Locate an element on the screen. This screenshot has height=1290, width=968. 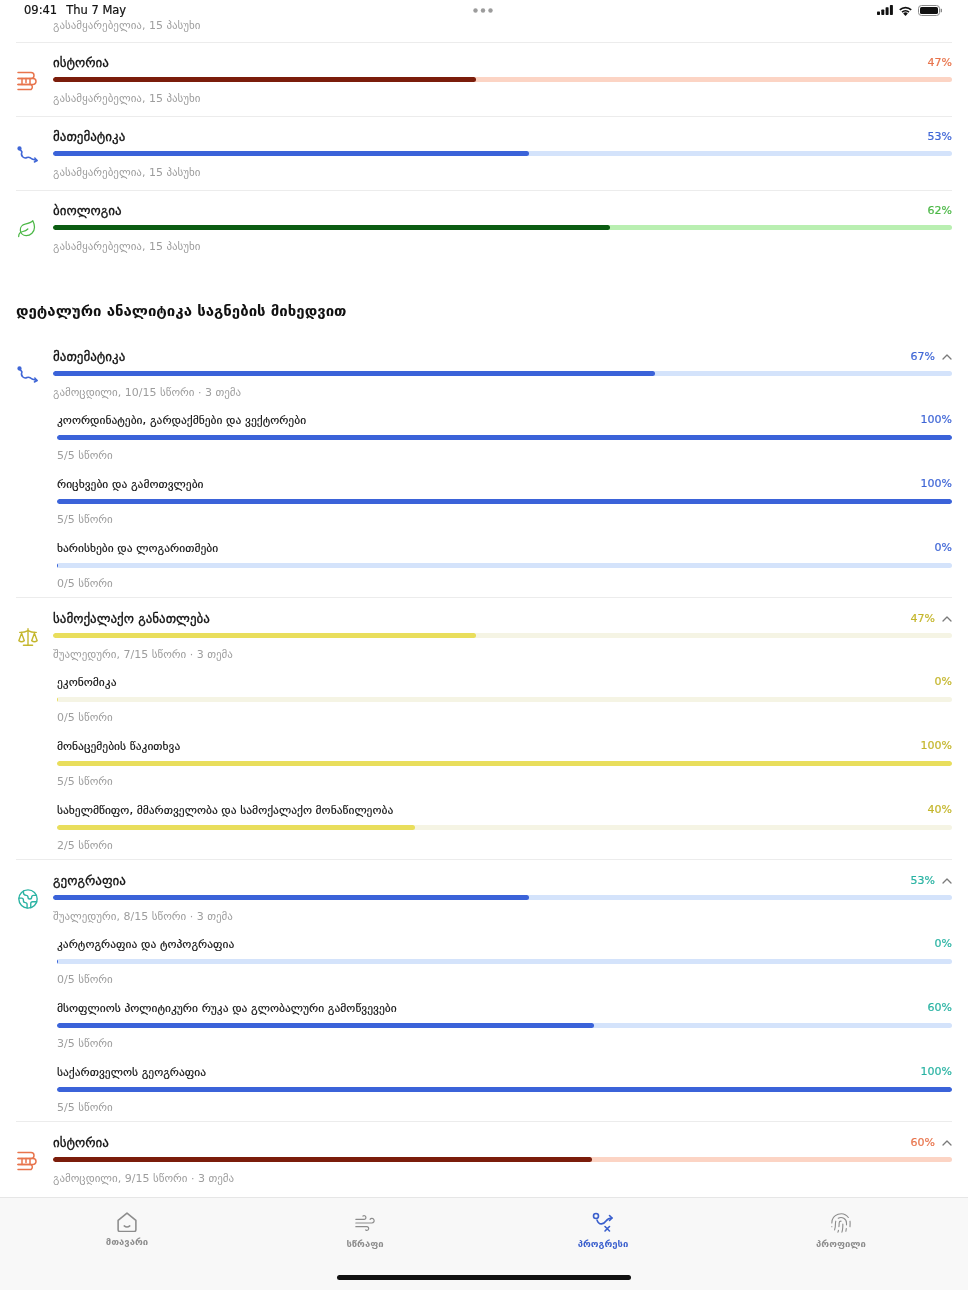
topic-title: საქართველოს გეოგრაფია is located at coordinates (132, 1072).